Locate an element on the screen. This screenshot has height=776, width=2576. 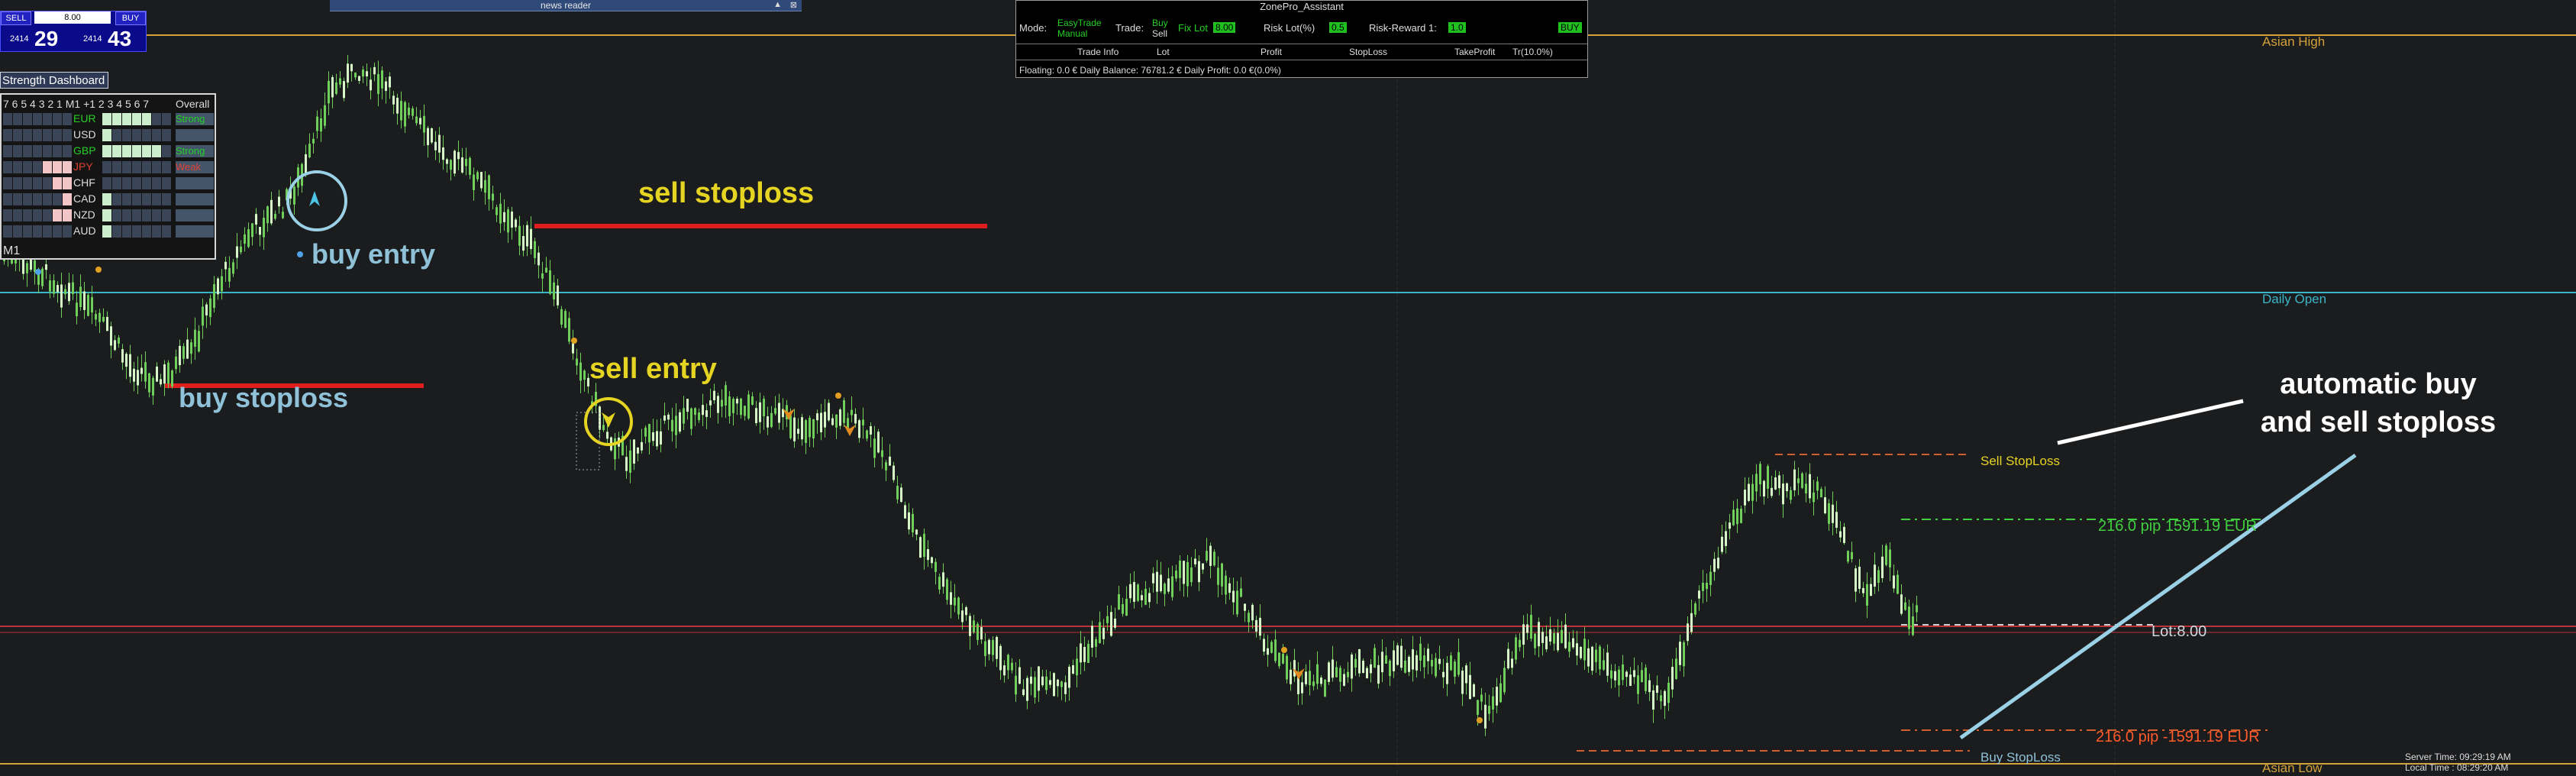
strength-dashboard-title: Strength Dashboard is located at coordinates (54, 80).